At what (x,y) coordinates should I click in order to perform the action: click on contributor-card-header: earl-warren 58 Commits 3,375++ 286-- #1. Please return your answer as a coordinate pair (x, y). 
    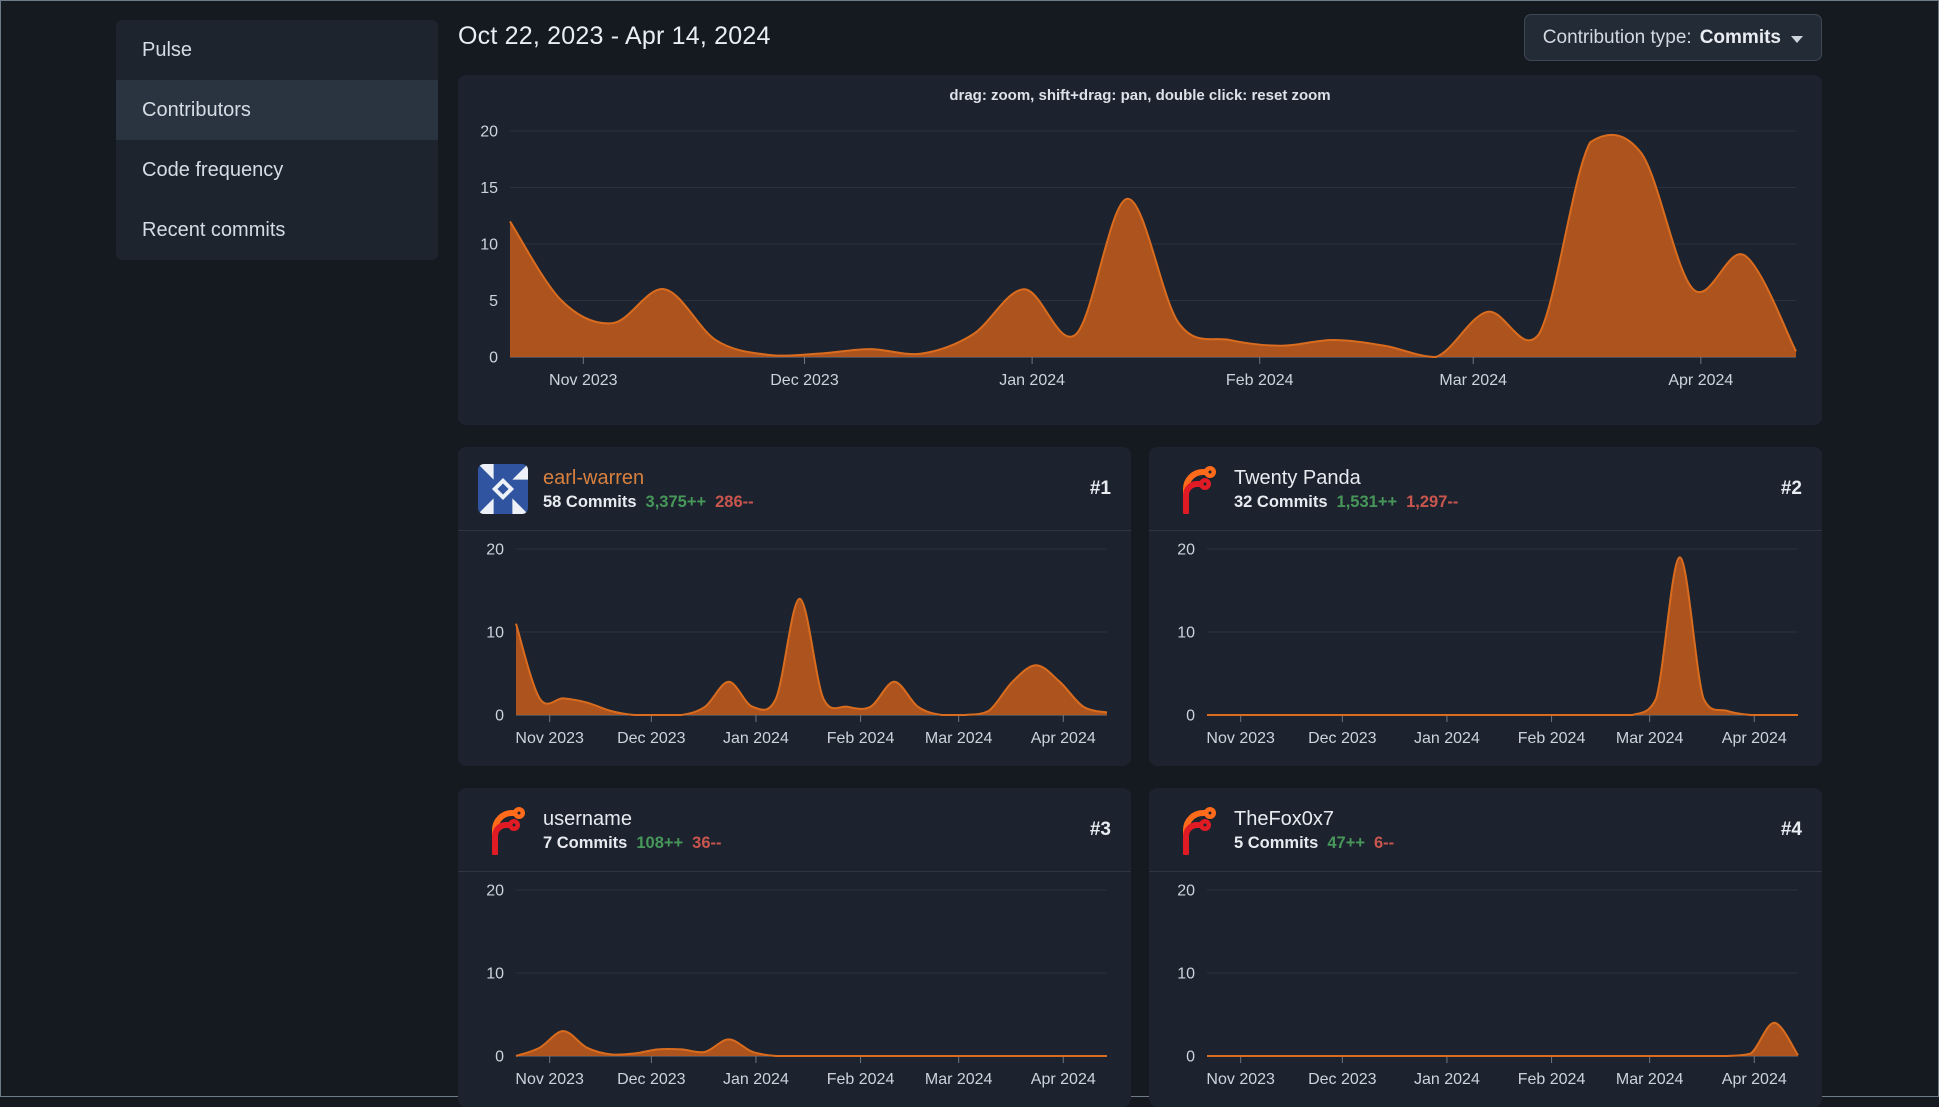
    Looking at the image, I should click on (794, 489).